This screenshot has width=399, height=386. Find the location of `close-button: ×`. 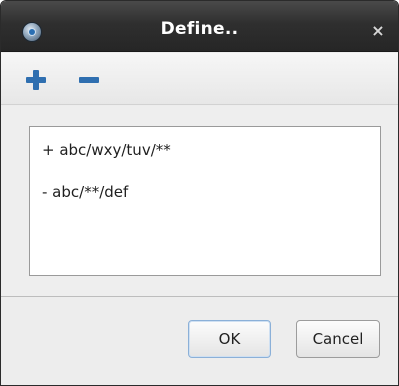

close-button: × is located at coordinates (378, 31).